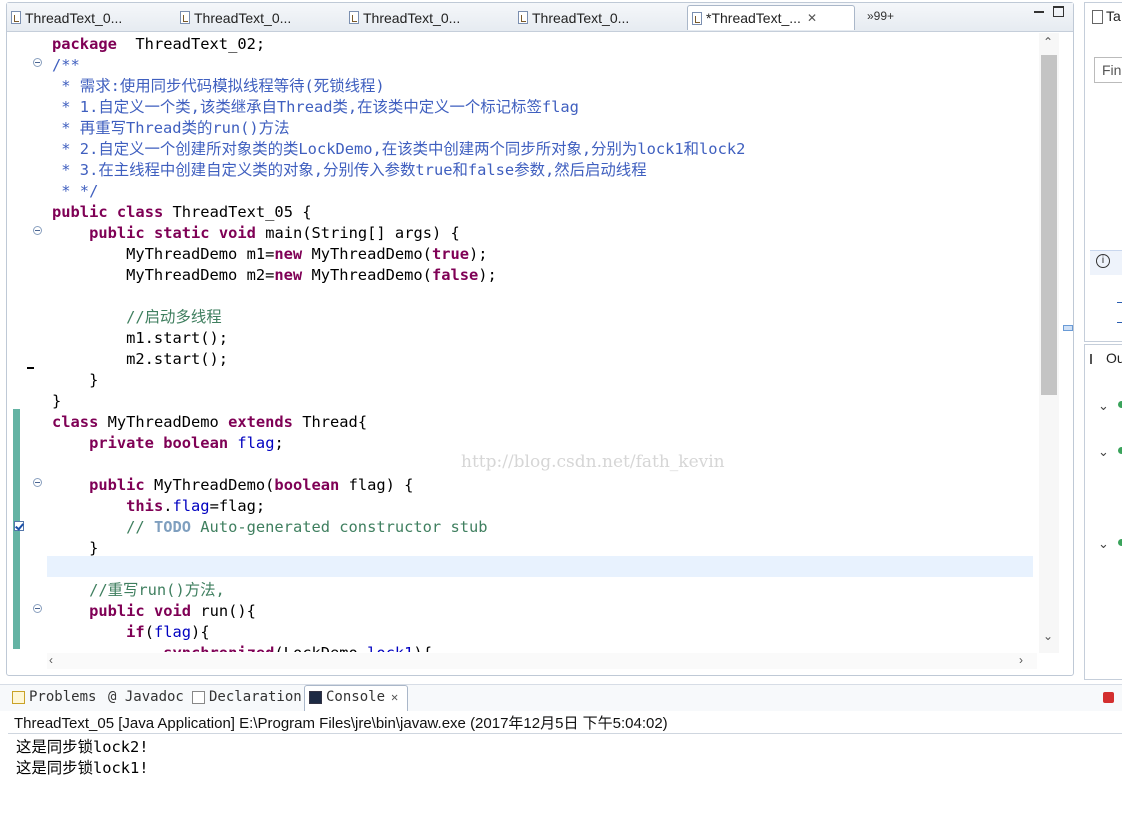 The height and width of the screenshot is (839, 1122). I want to click on code-token: synchronized, so click(218, 648).